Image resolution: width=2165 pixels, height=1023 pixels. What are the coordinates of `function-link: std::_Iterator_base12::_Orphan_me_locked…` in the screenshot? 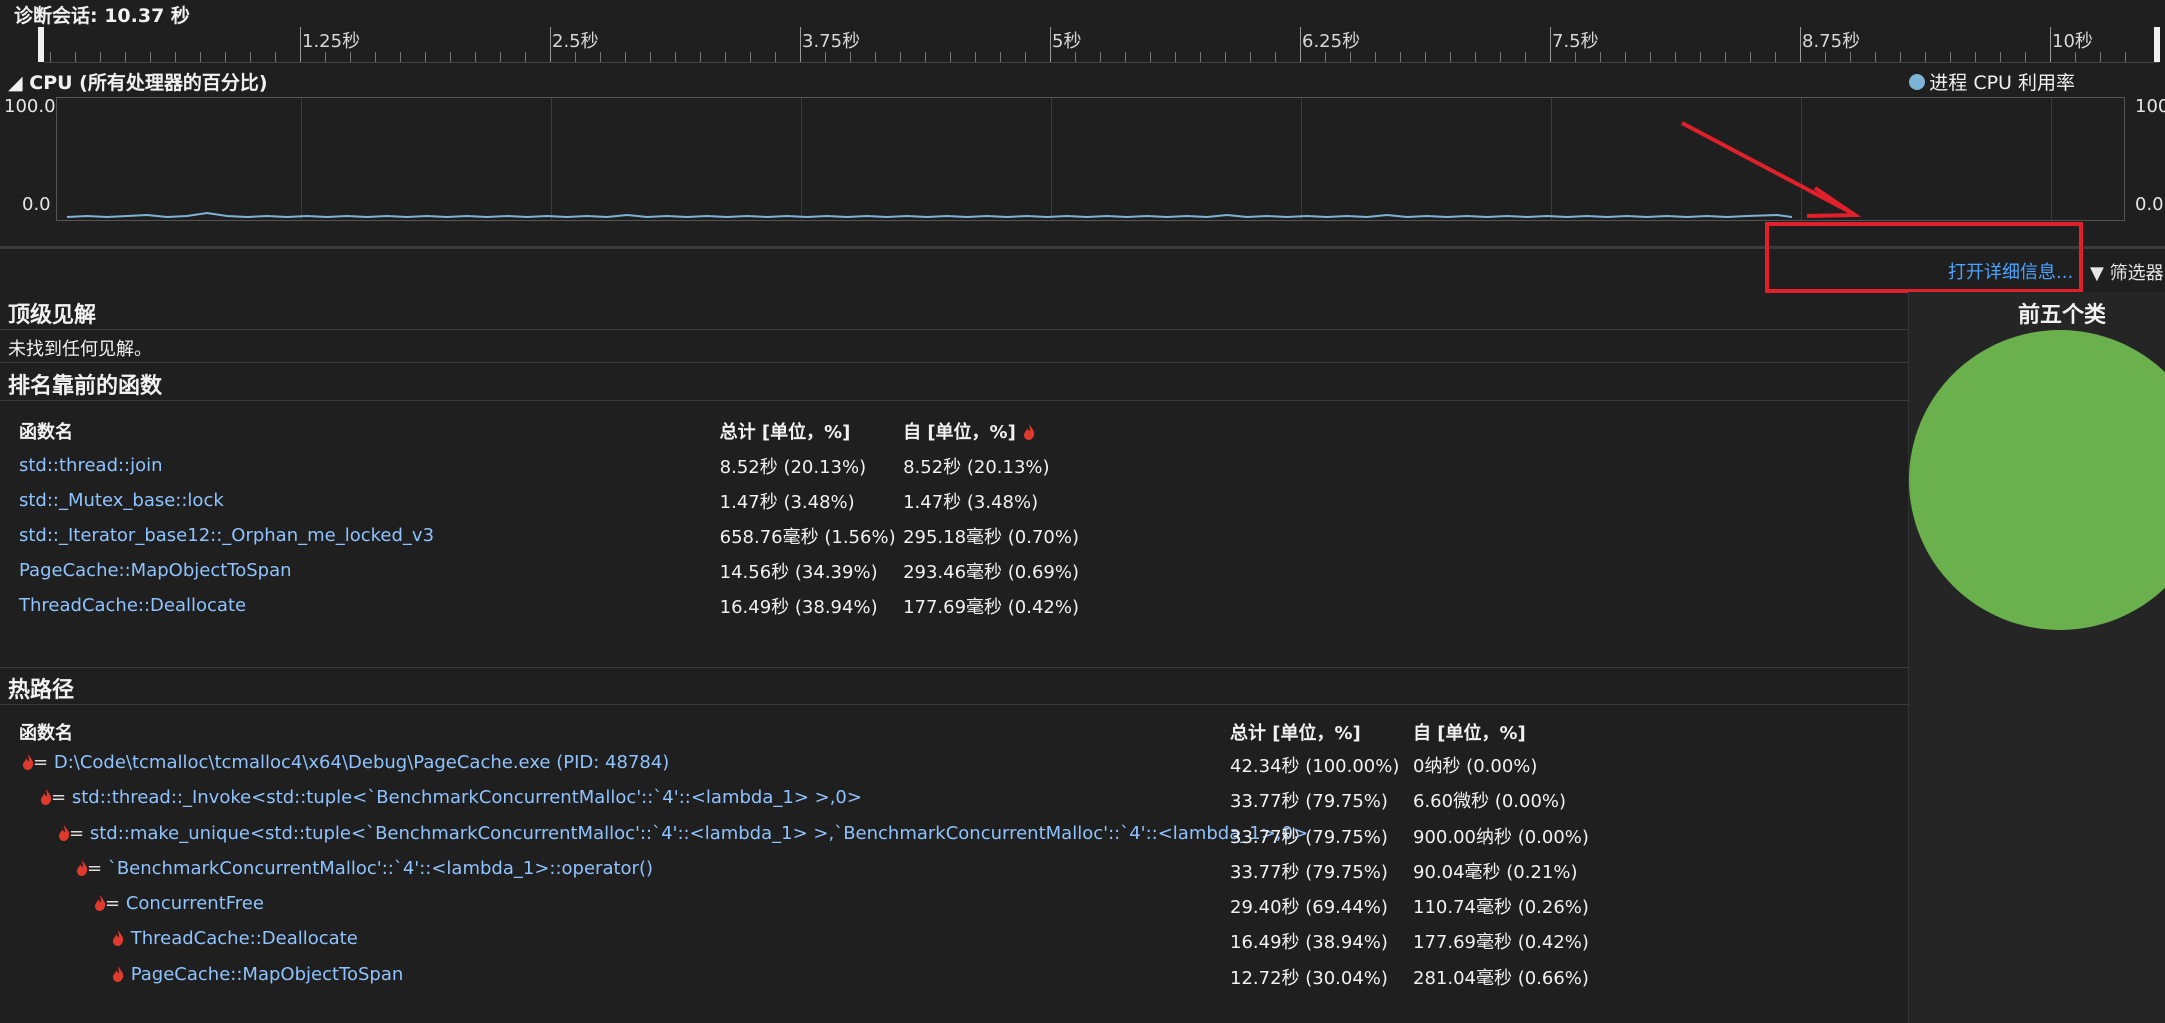 It's located at (369, 535).